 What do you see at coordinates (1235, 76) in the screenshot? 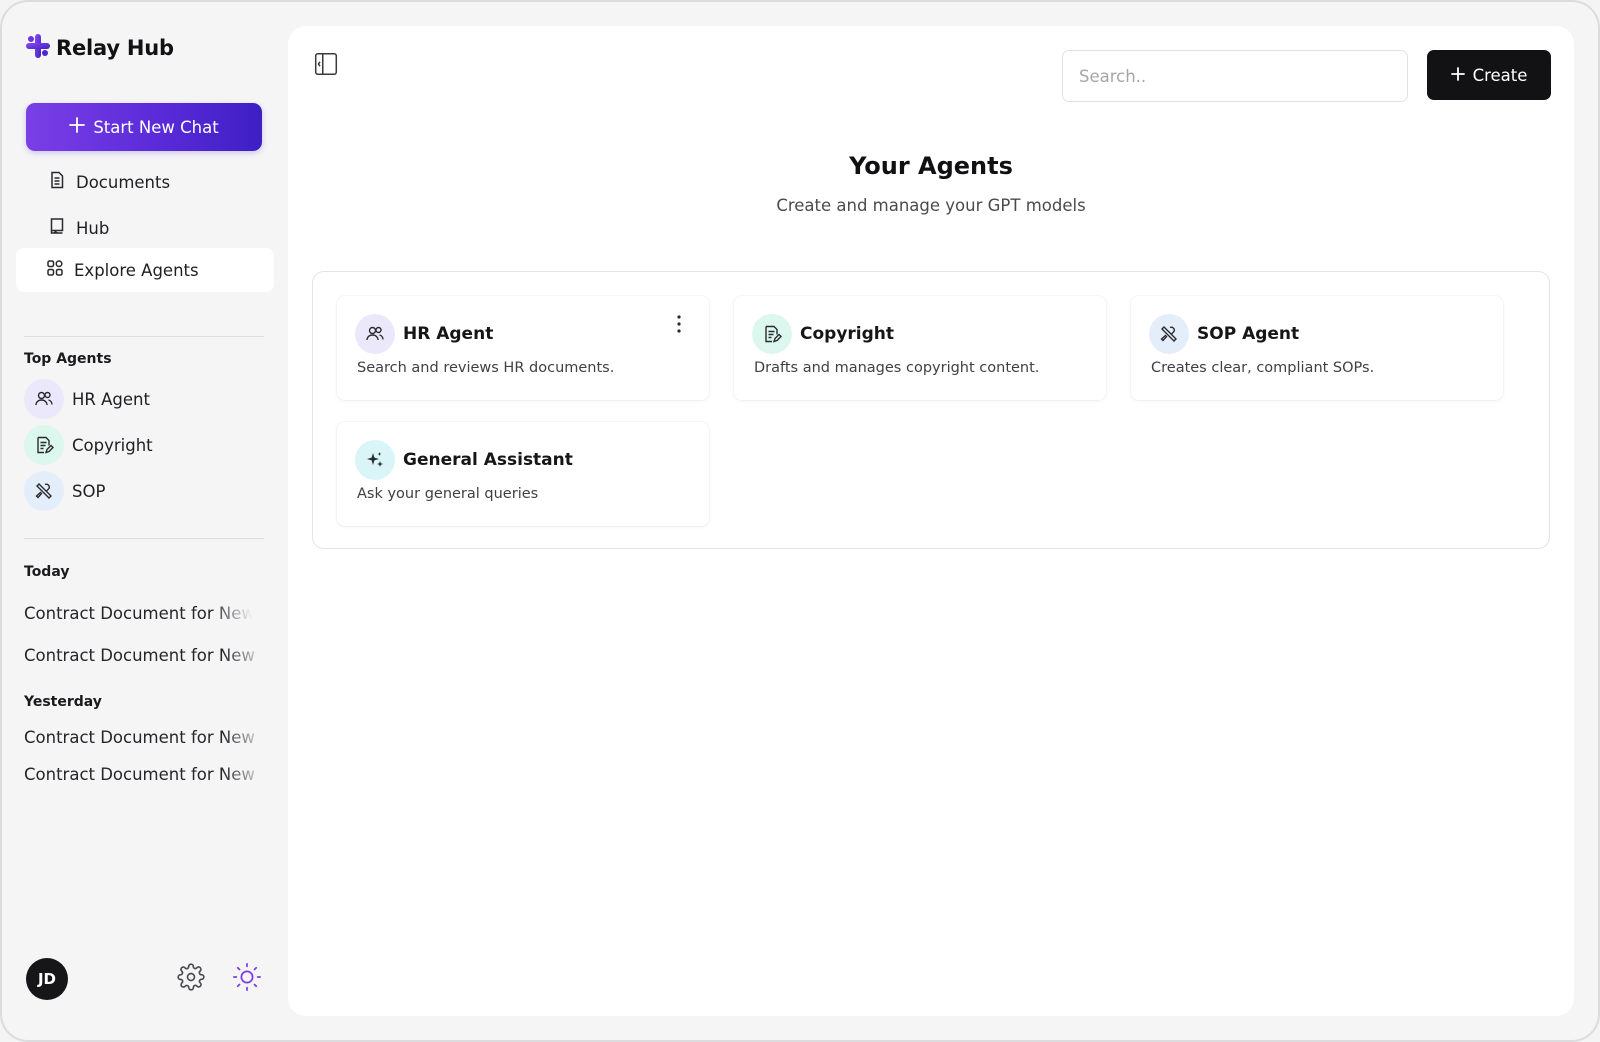
I see `search-input` at bounding box center [1235, 76].